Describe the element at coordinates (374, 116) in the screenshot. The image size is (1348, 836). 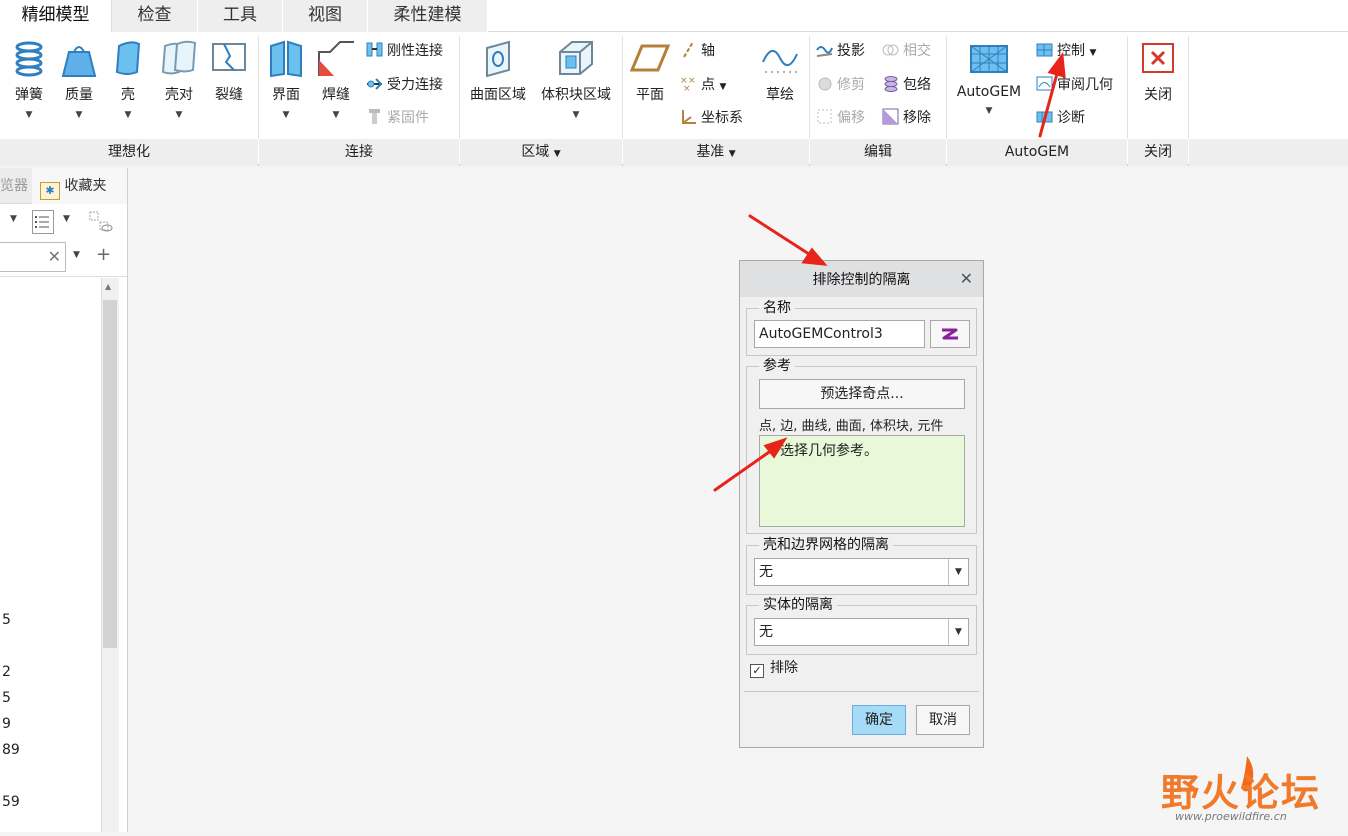
I see `fastener-icon` at that location.